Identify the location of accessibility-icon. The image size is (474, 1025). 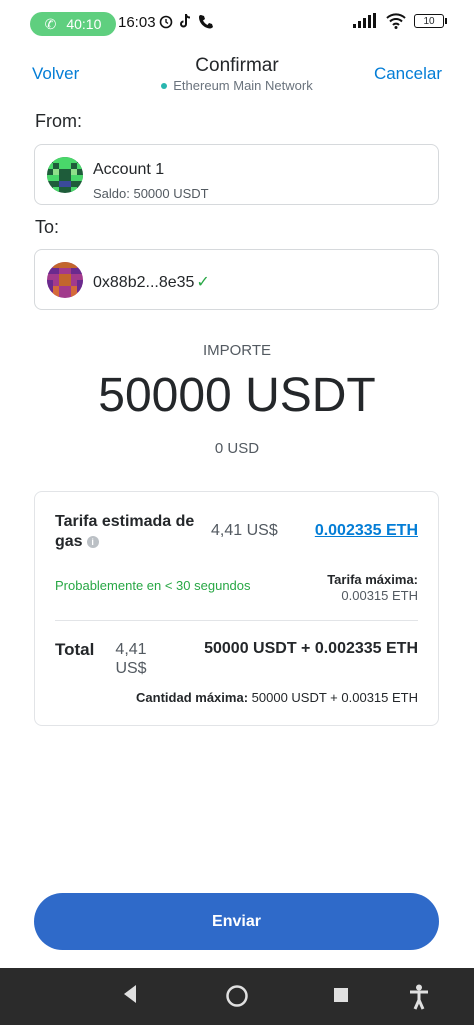
(419, 997).